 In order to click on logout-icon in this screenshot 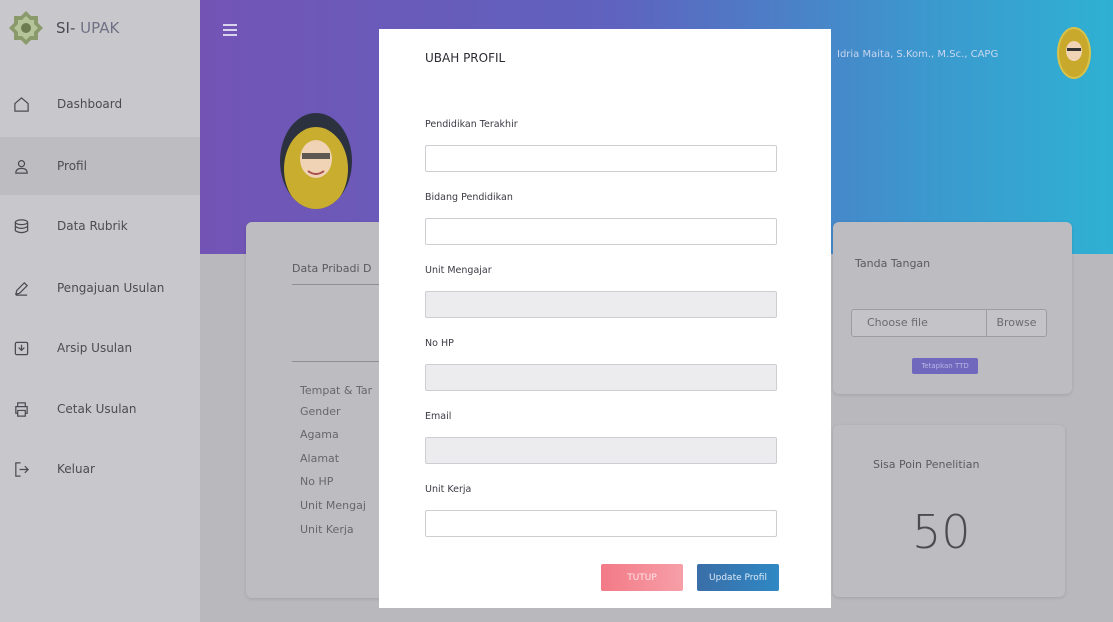, I will do `click(22, 469)`.